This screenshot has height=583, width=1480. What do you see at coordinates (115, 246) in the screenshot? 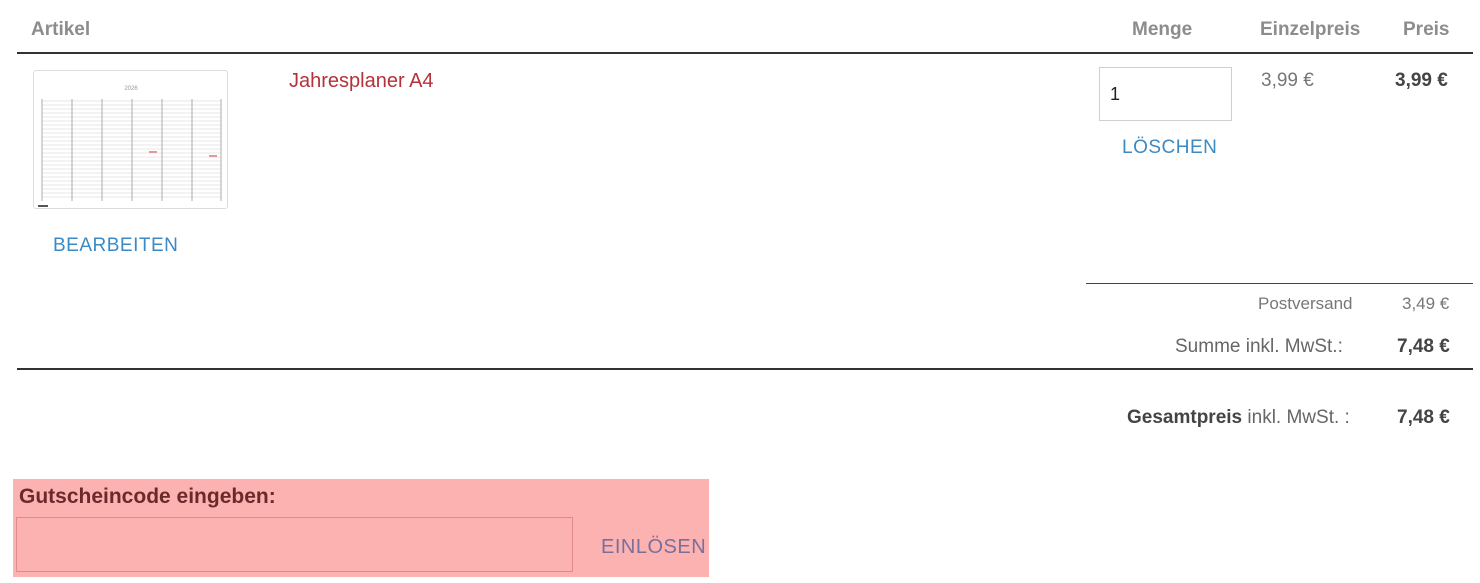
I see `edit-link: BEARBEITEN` at bounding box center [115, 246].